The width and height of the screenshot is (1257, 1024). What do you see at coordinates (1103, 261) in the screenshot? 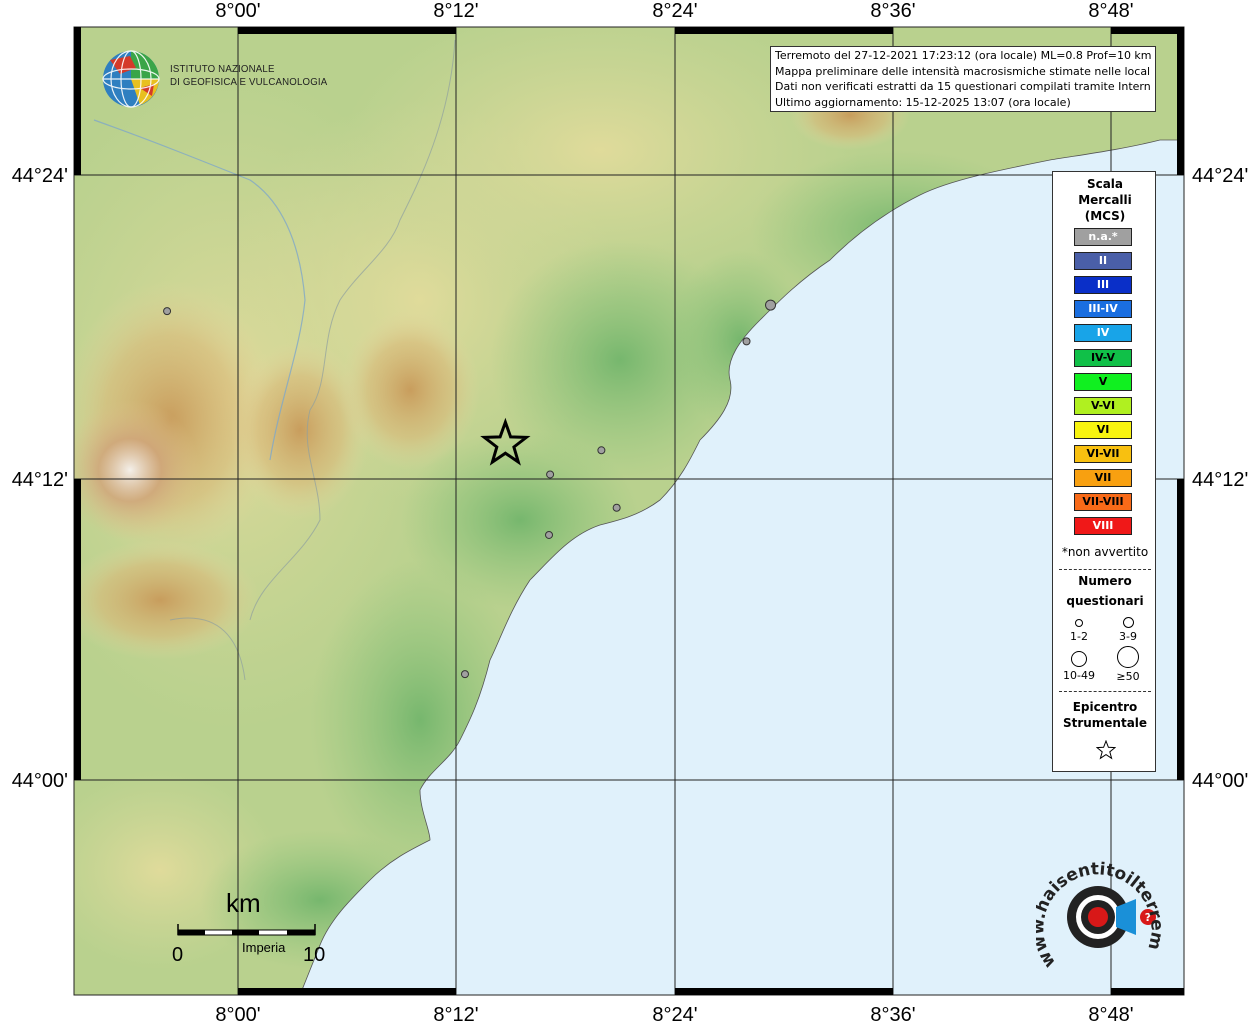
I see `mcs-scale-item: II` at bounding box center [1103, 261].